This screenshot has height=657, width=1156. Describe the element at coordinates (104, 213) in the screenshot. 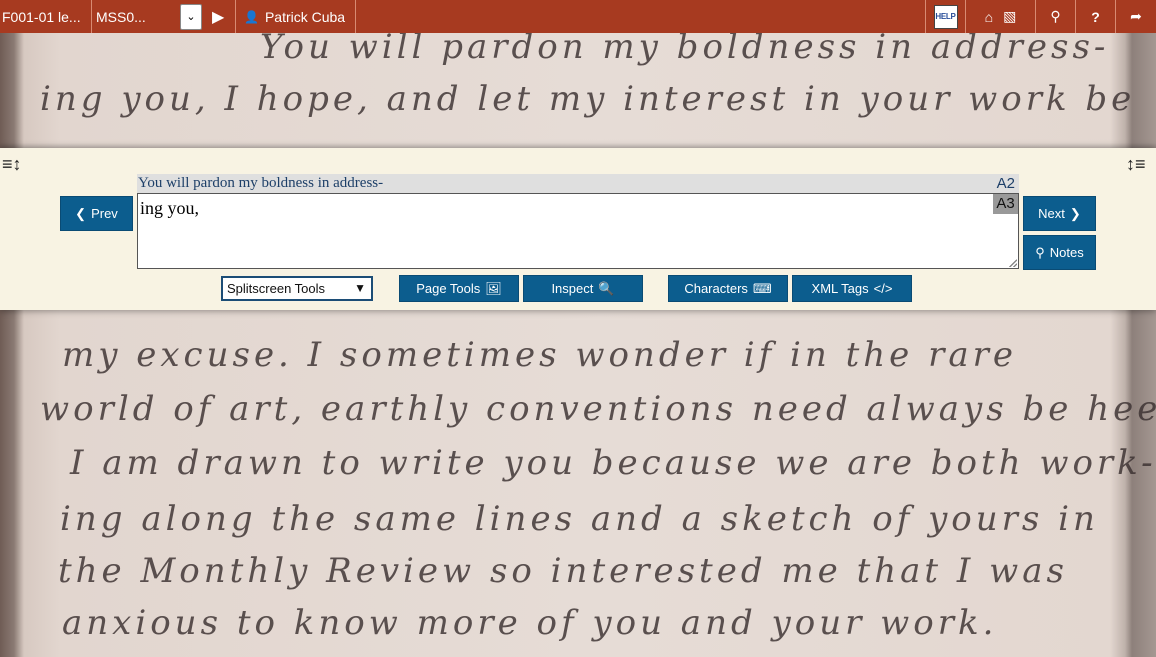

I see `prev-label: Prev` at that location.